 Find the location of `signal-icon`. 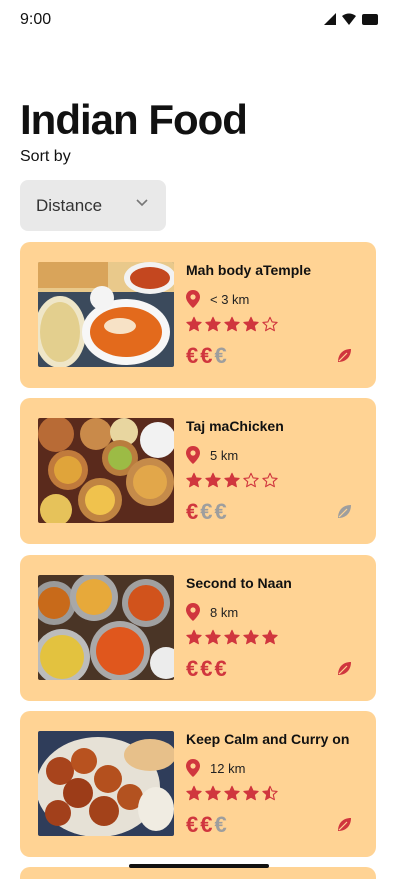

signal-icon is located at coordinates (330, 19).